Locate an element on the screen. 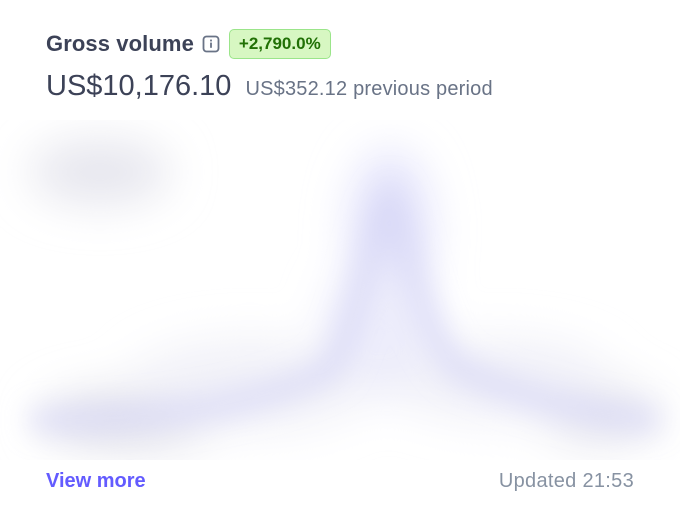 The height and width of the screenshot is (514, 680). card-header: Gross volume +2,790.0% is located at coordinates (188, 44).